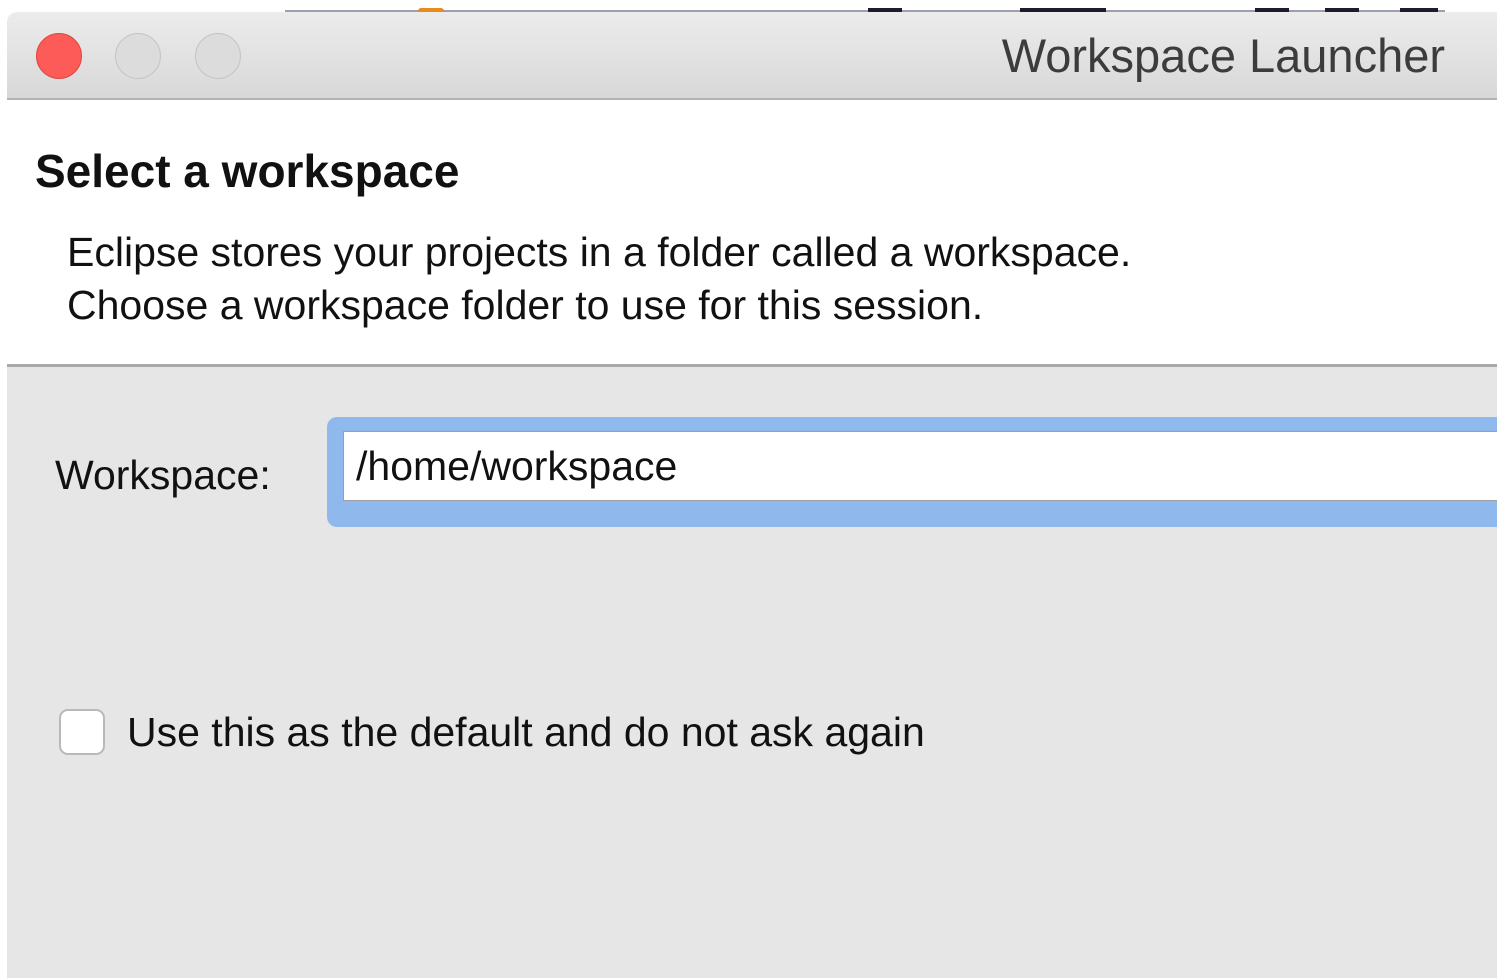 This screenshot has width=1497, height=978. What do you see at coordinates (247, 171) in the screenshot?
I see `dialog-heading: Select a workspace` at bounding box center [247, 171].